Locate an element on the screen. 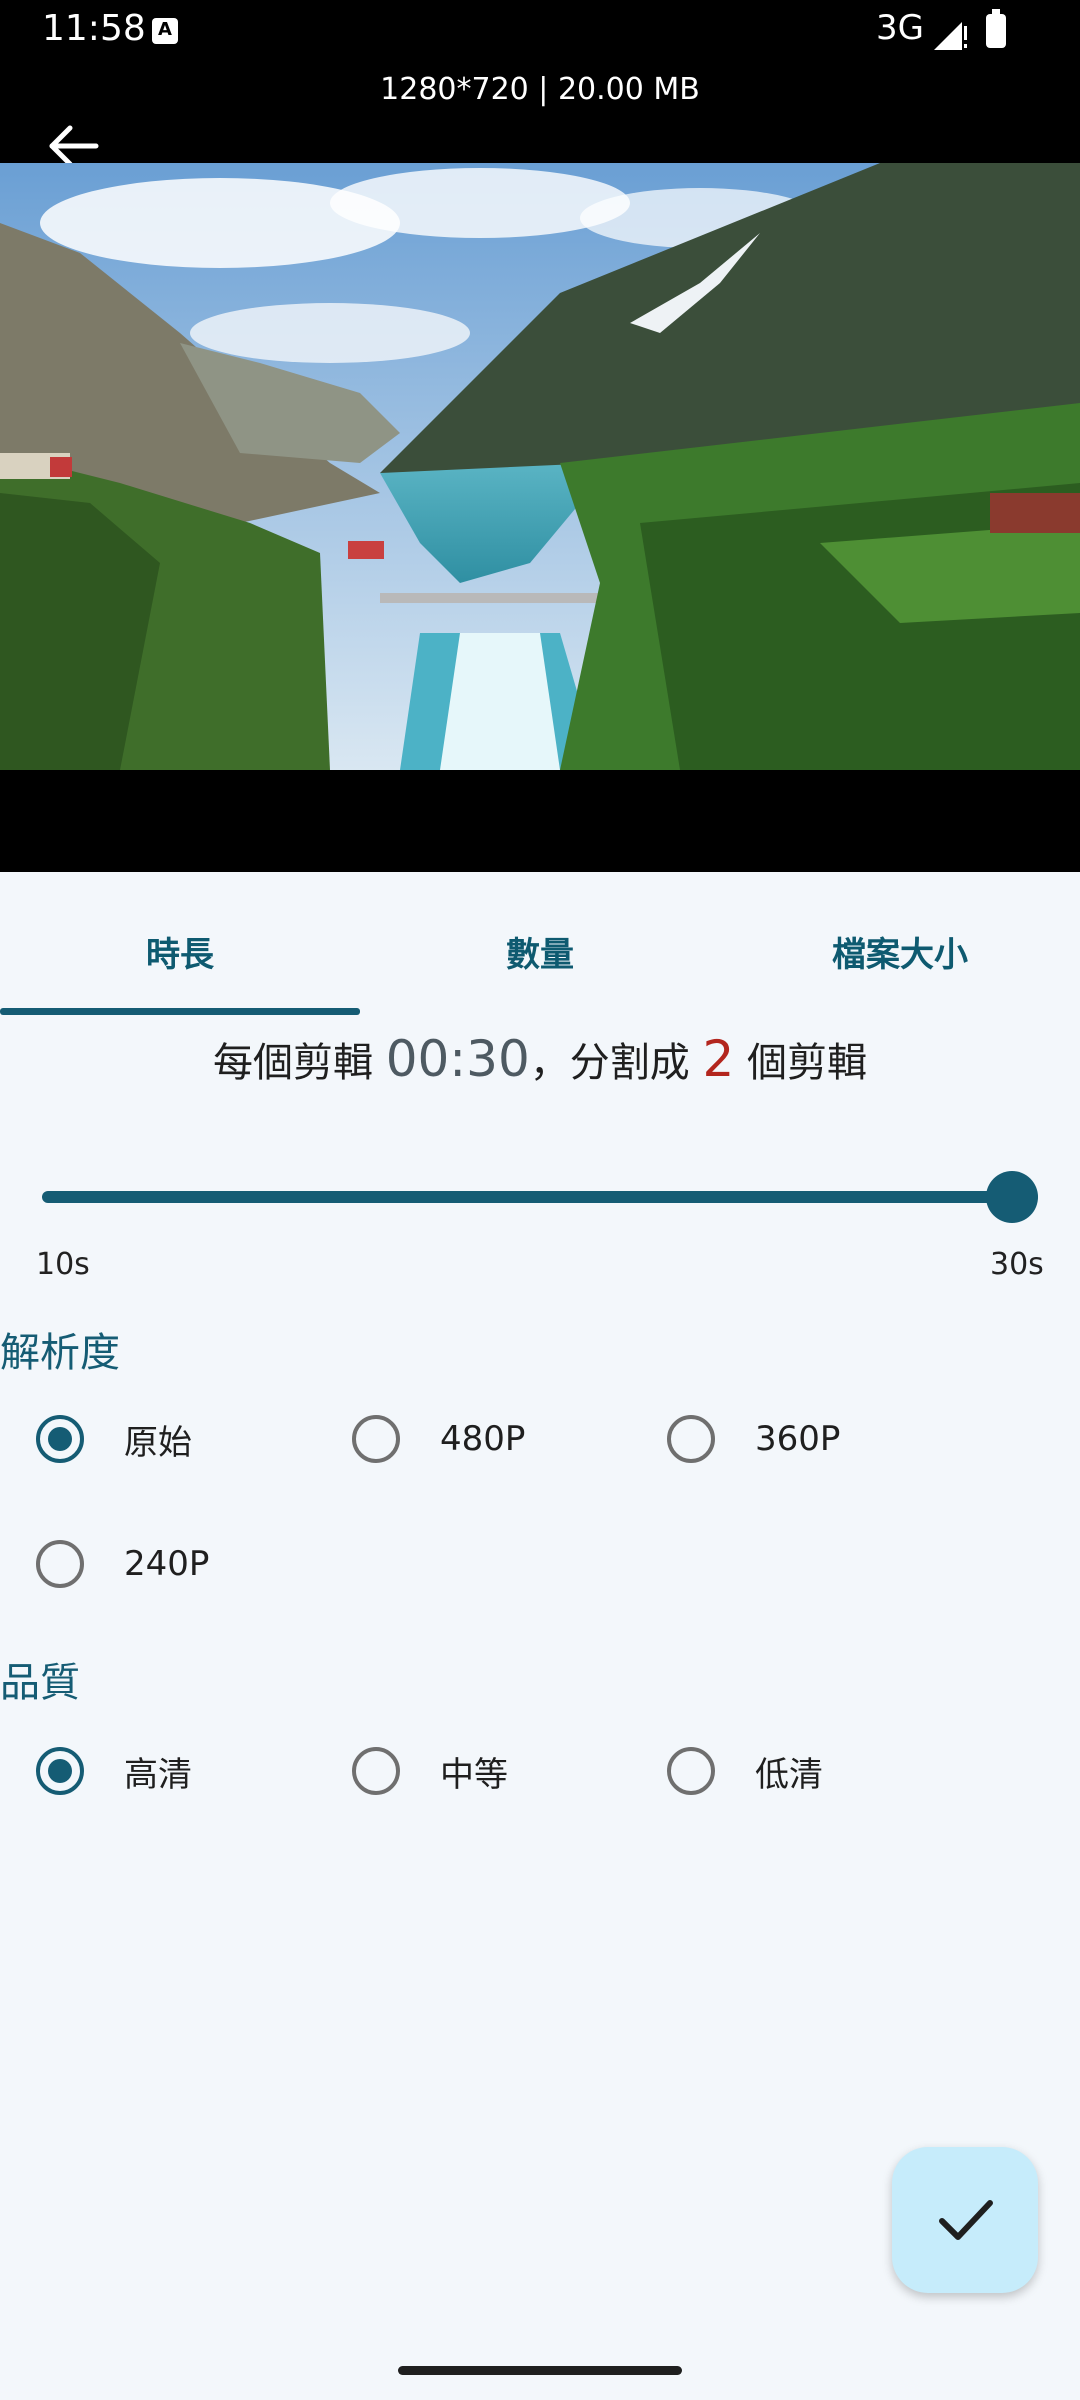  summary-middle: ，分割成 is located at coordinates (609, 1063).